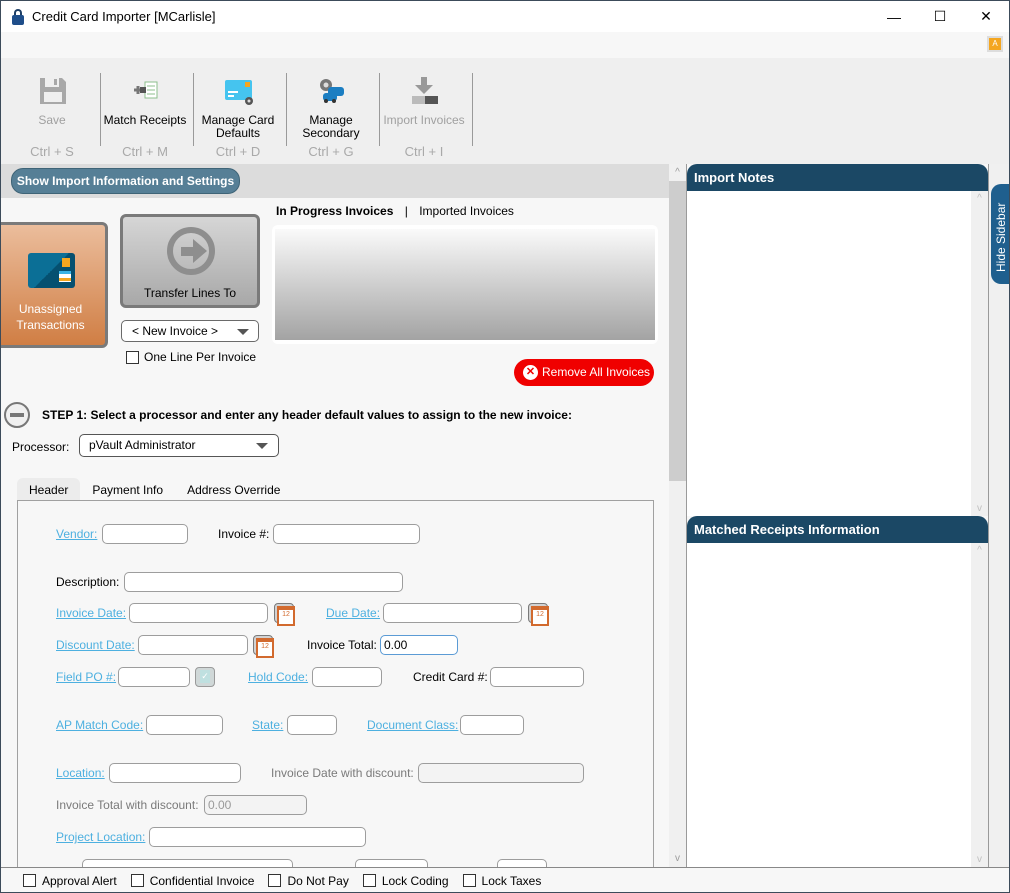 This screenshot has width=1010, height=893. Describe the element at coordinates (145, 111) in the screenshot. I see `match-receipts-button: Match Receipts Ctrl + M` at that location.